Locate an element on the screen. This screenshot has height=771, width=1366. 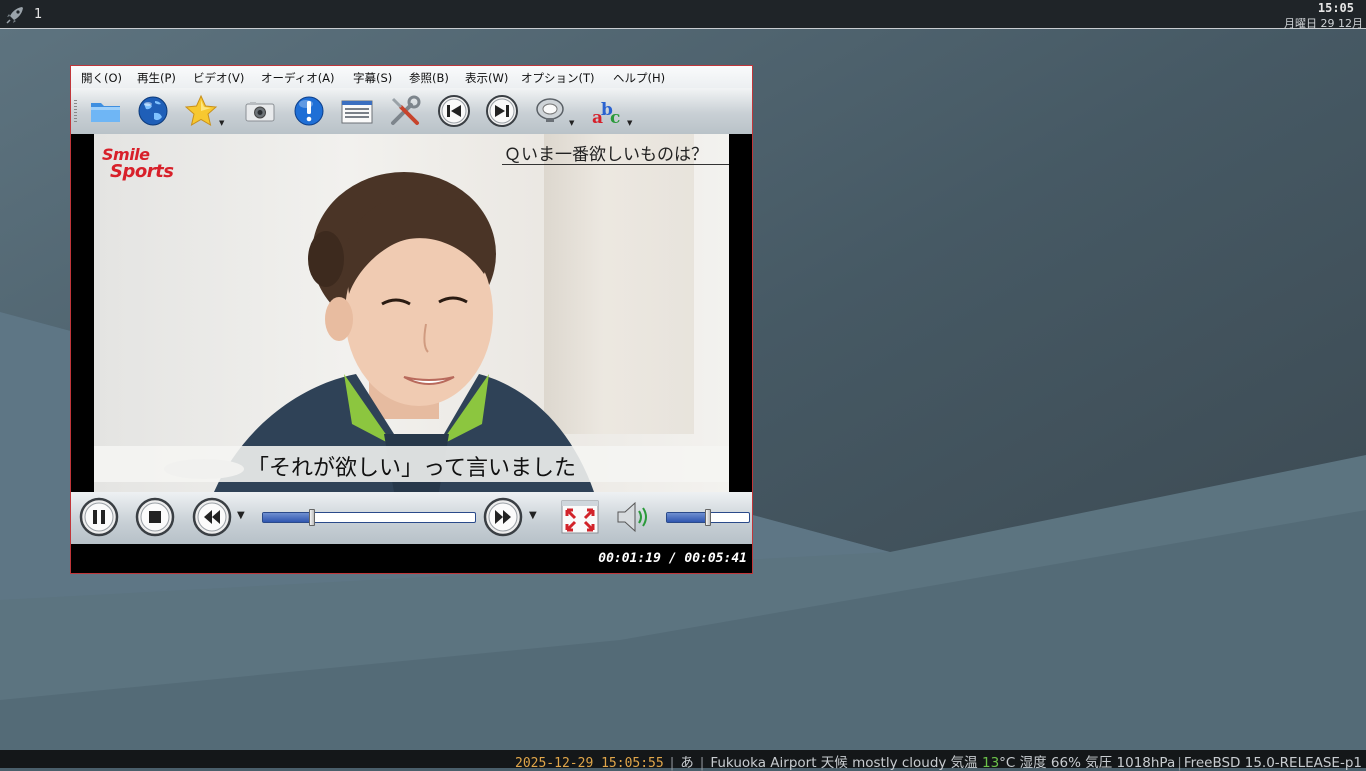
clock-date: 月曜日 29 12月 is located at coordinates (1323, 22).